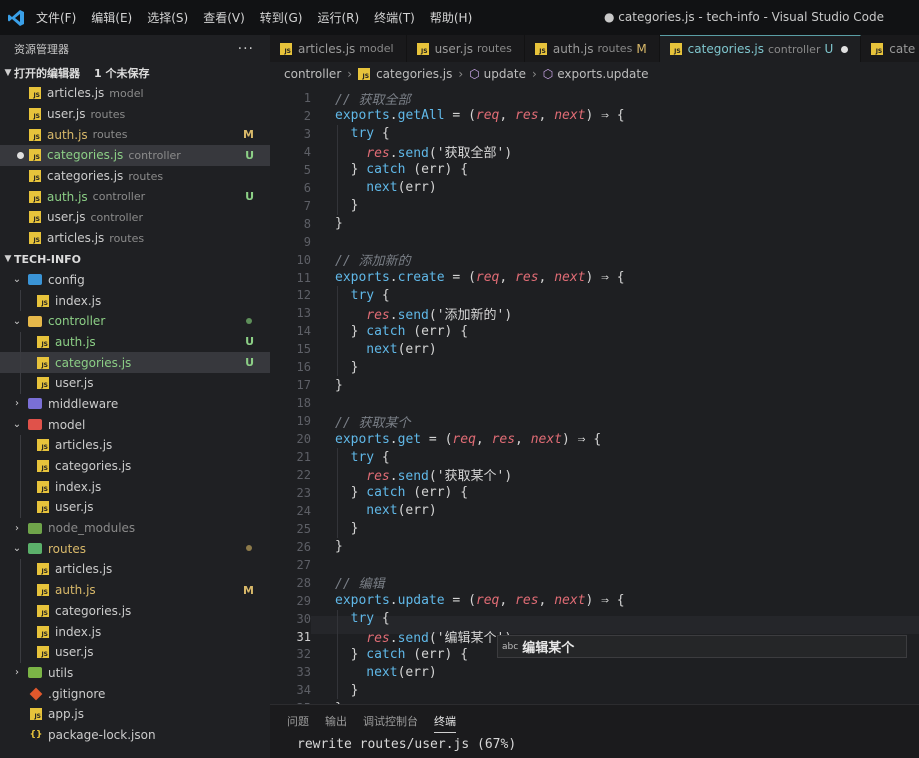  I want to click on code-line: 2 exports.getAll = (req, res, next) ⇒ {, so click(594, 116).